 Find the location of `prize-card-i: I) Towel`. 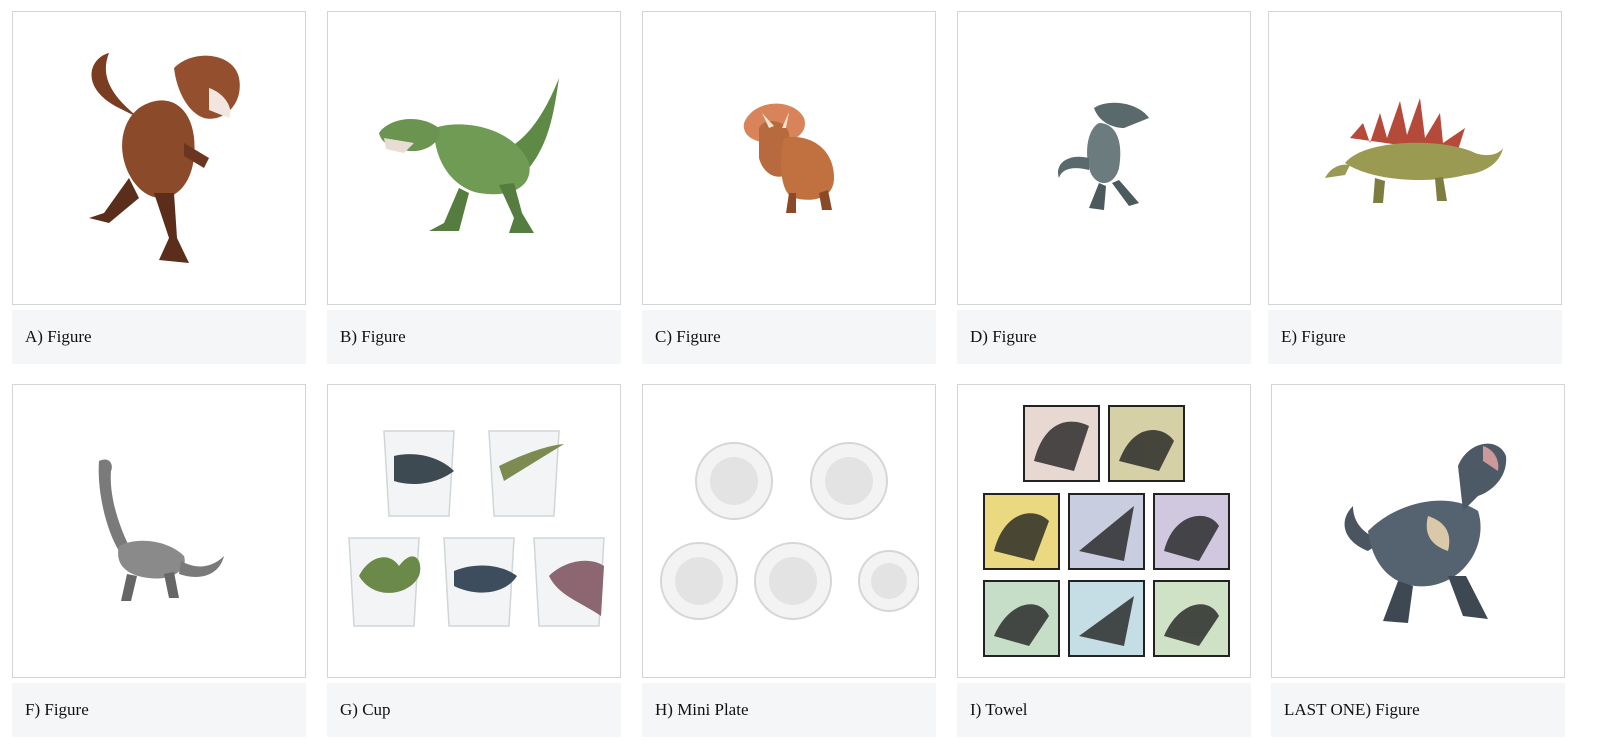

prize-card-i: I) Towel is located at coordinates (1104, 560).